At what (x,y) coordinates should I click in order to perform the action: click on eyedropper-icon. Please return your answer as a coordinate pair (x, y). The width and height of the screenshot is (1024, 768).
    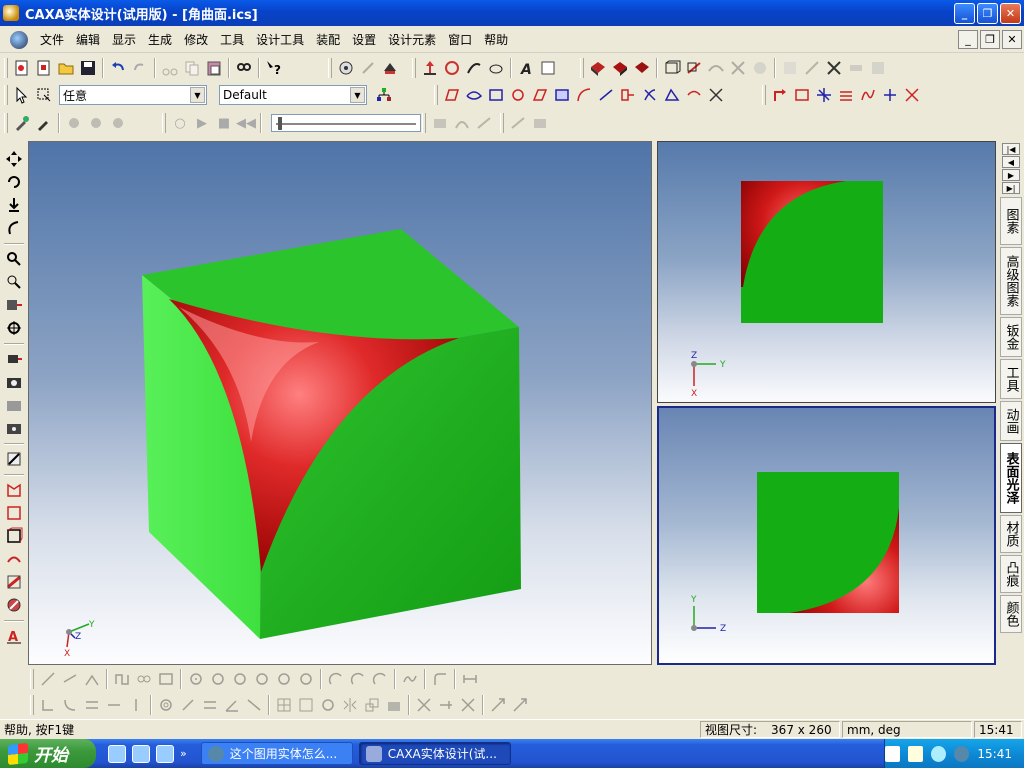
    Looking at the image, I should click on (22, 123).